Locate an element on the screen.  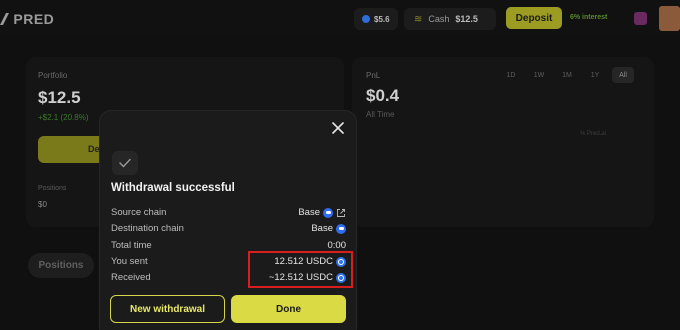
checkmark-icon is located at coordinates (125, 163).